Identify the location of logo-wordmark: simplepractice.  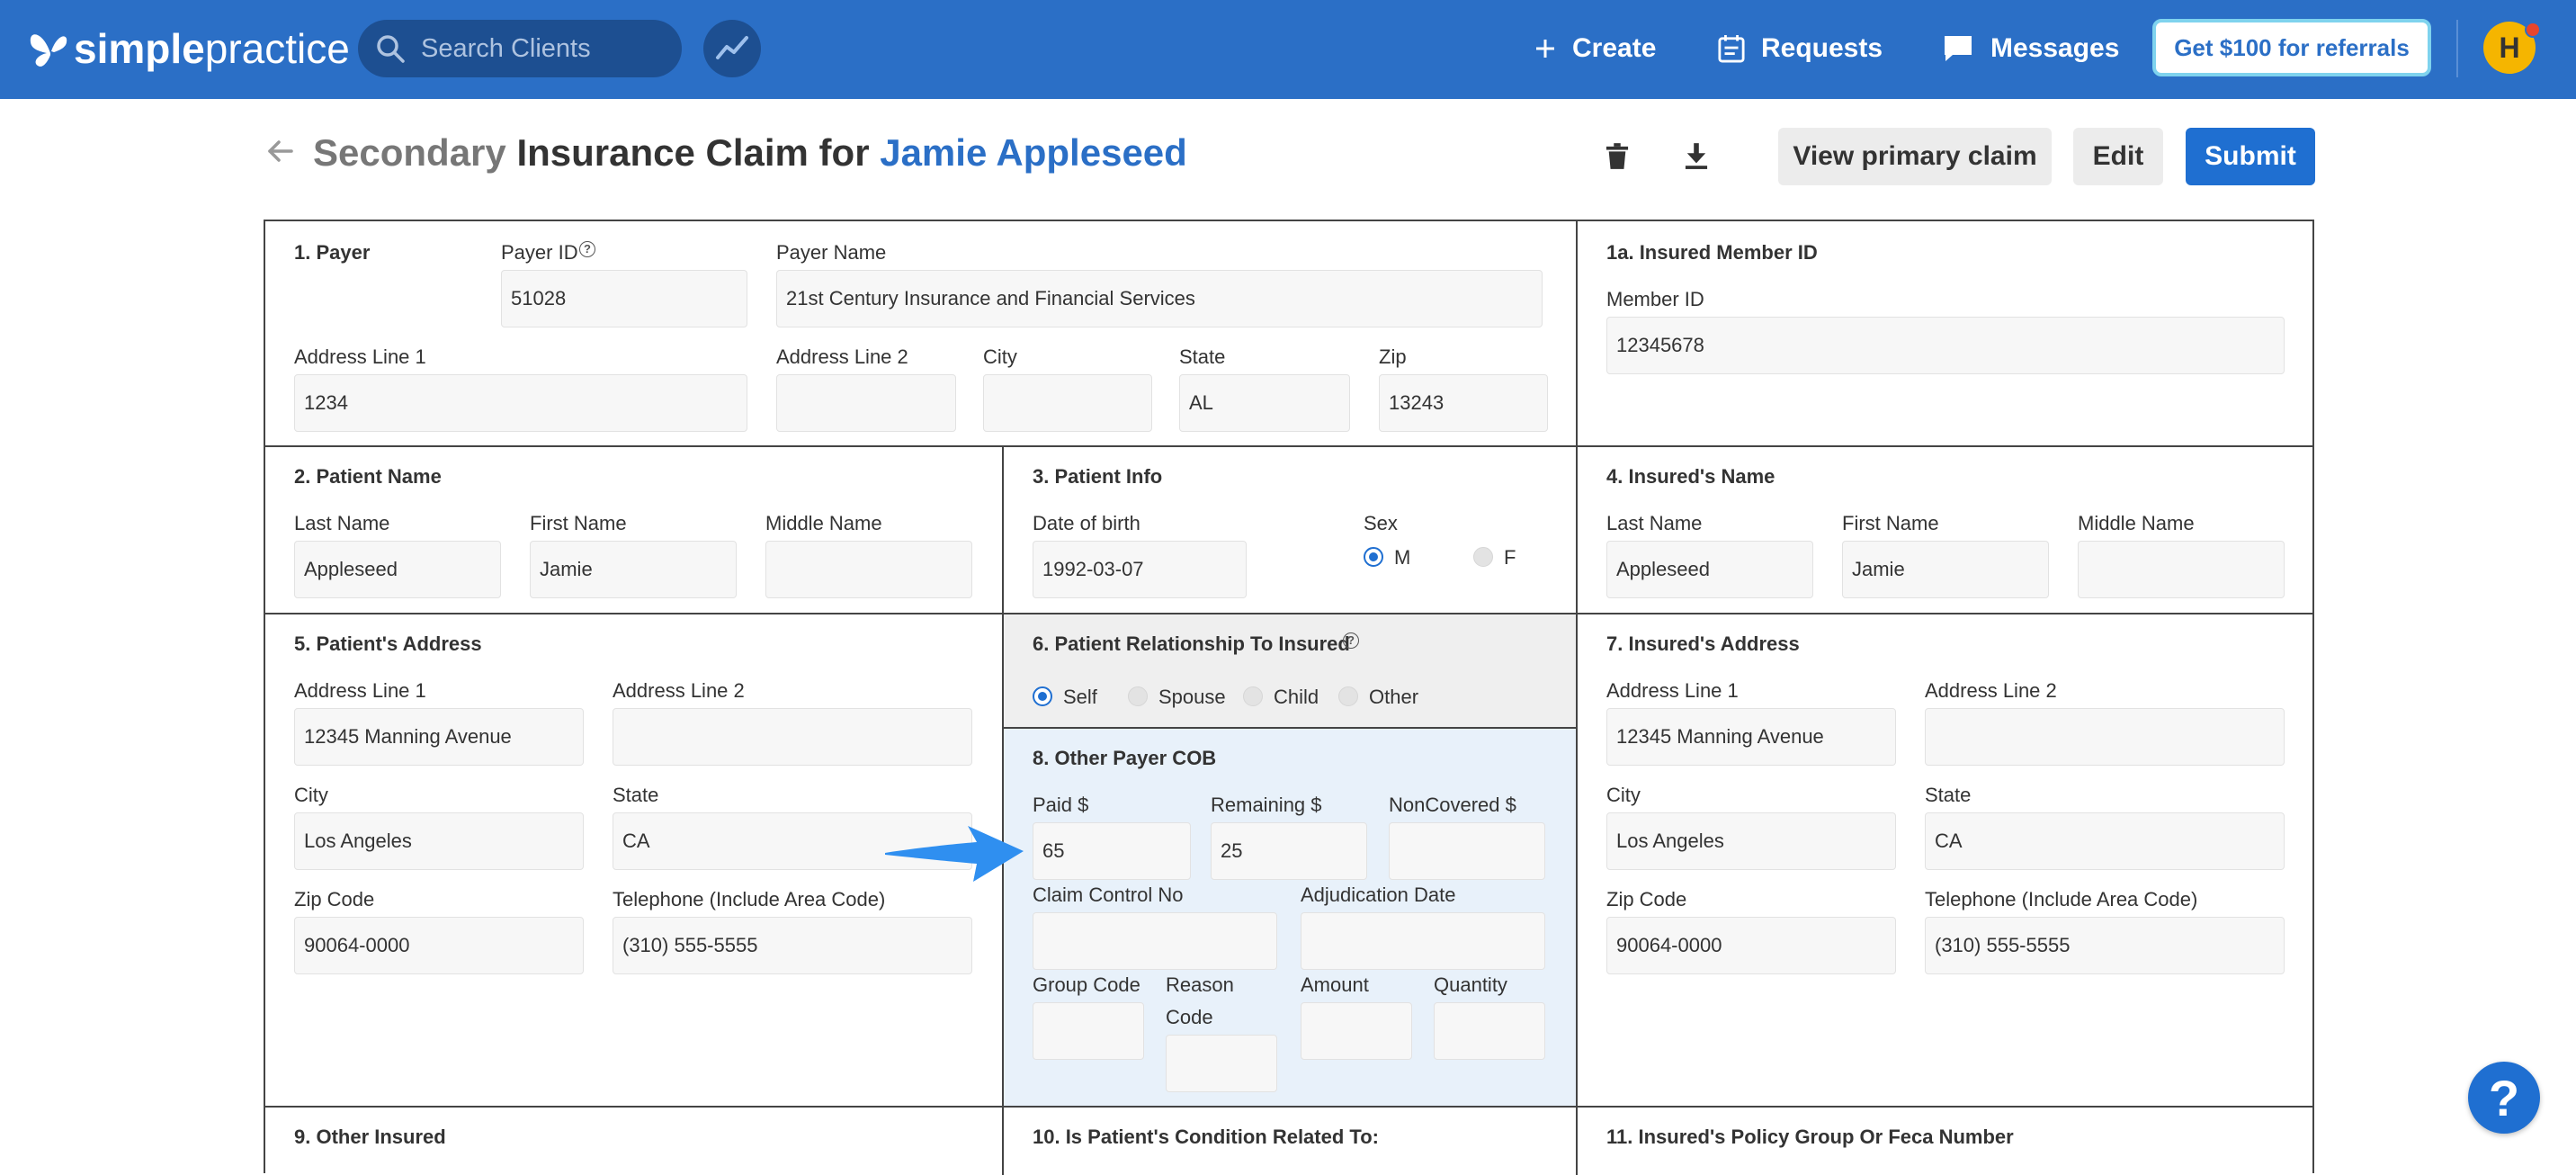
(212, 49).